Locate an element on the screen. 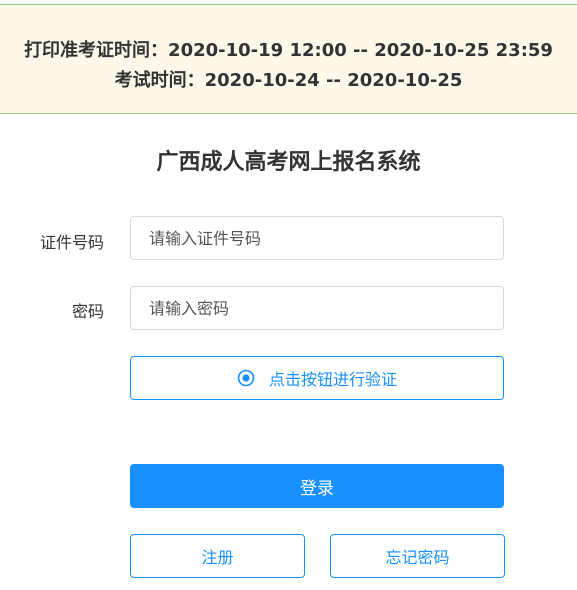 This screenshot has width=577, height=590. login-button: 登录 is located at coordinates (317, 486).